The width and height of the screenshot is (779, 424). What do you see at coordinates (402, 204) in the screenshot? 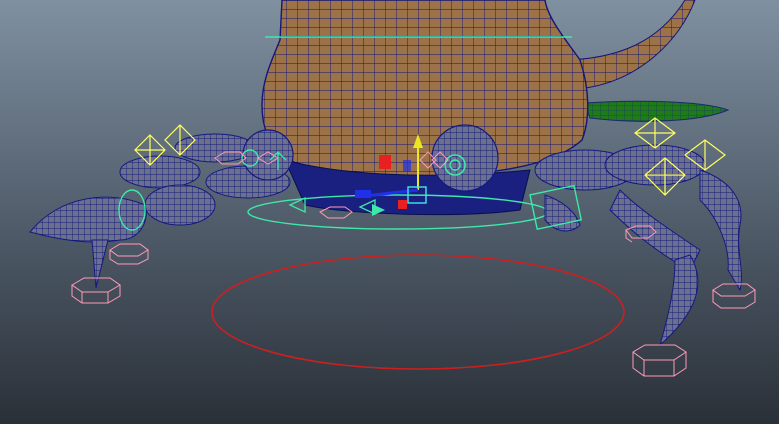
I see `manipulator-x-handle` at bounding box center [402, 204].